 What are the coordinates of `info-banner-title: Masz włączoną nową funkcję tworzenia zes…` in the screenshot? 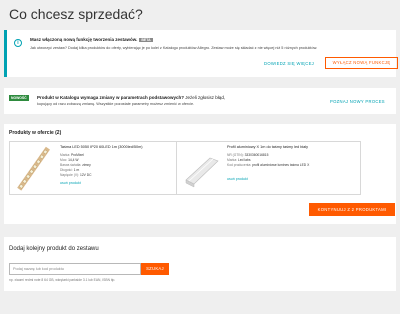 It's located at (91, 39).